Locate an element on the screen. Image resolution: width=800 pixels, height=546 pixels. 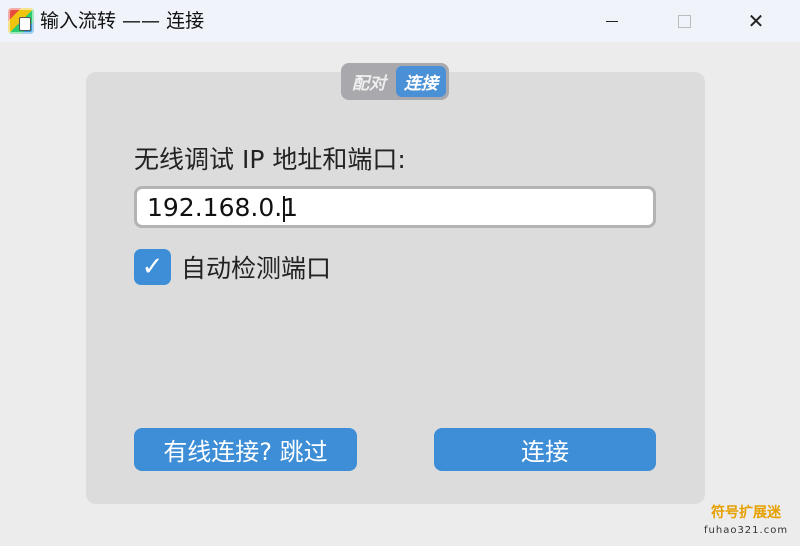
auto-detect-label: 自动检测端口 is located at coordinates (256, 267).